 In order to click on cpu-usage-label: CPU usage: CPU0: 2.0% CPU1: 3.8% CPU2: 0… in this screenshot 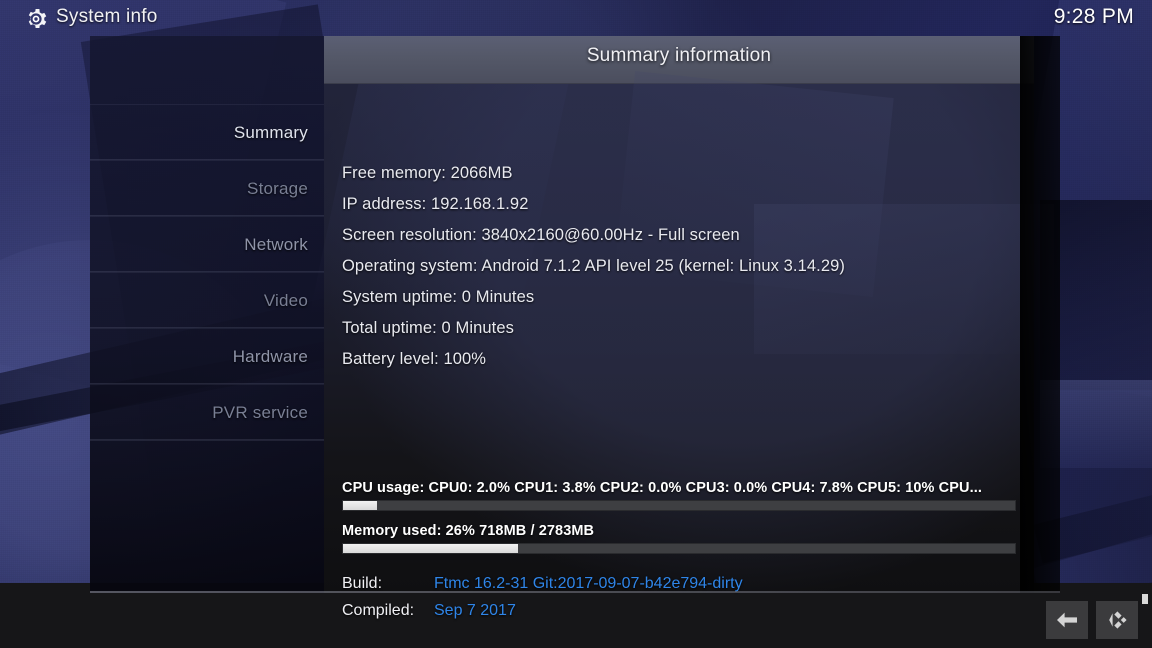, I will do `click(662, 488)`.